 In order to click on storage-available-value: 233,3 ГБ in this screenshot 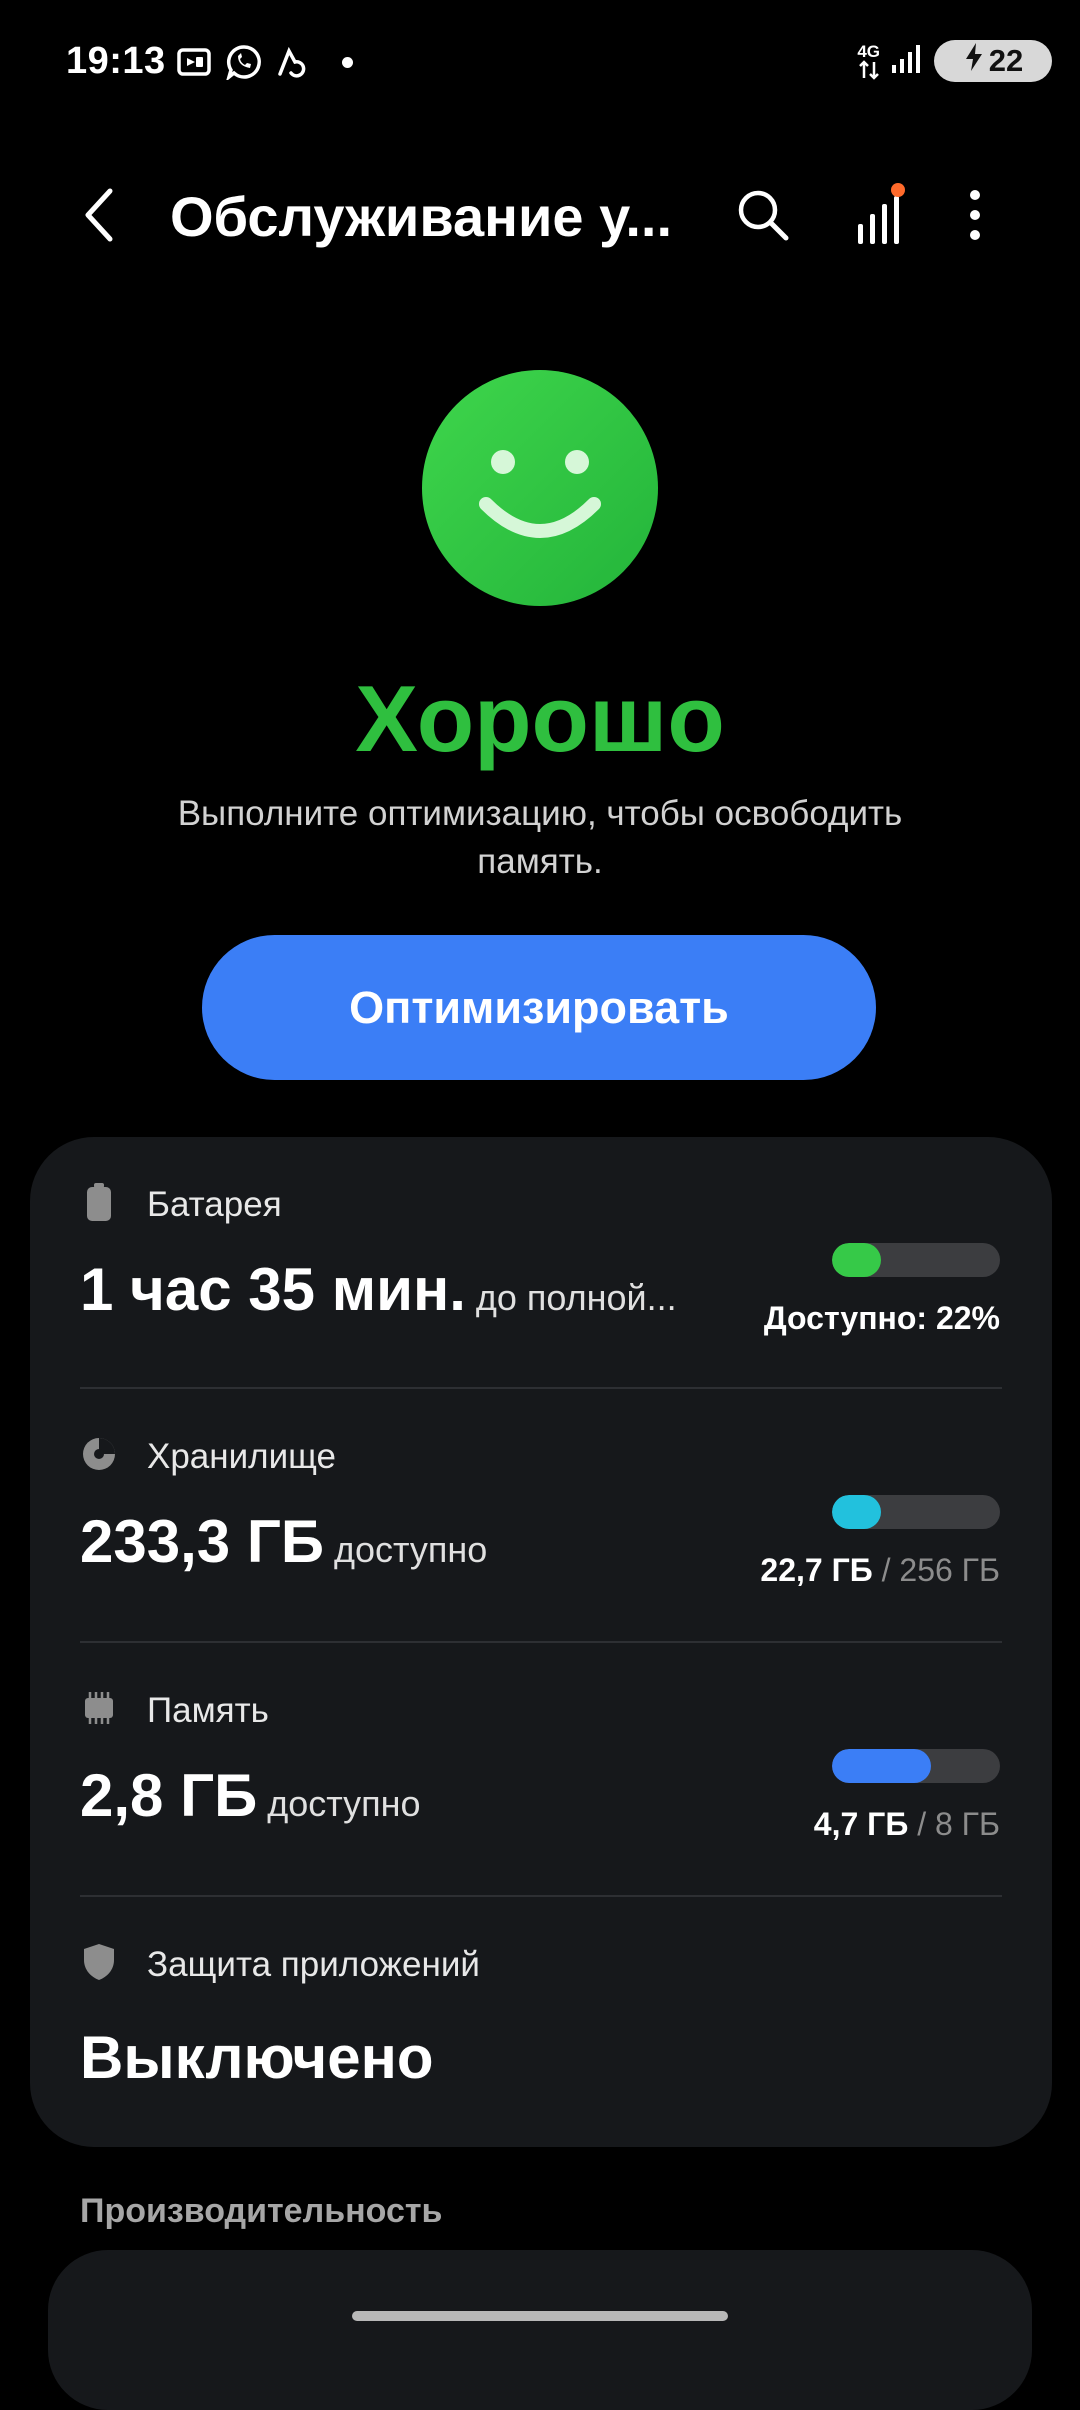, I will do `click(202, 1541)`.